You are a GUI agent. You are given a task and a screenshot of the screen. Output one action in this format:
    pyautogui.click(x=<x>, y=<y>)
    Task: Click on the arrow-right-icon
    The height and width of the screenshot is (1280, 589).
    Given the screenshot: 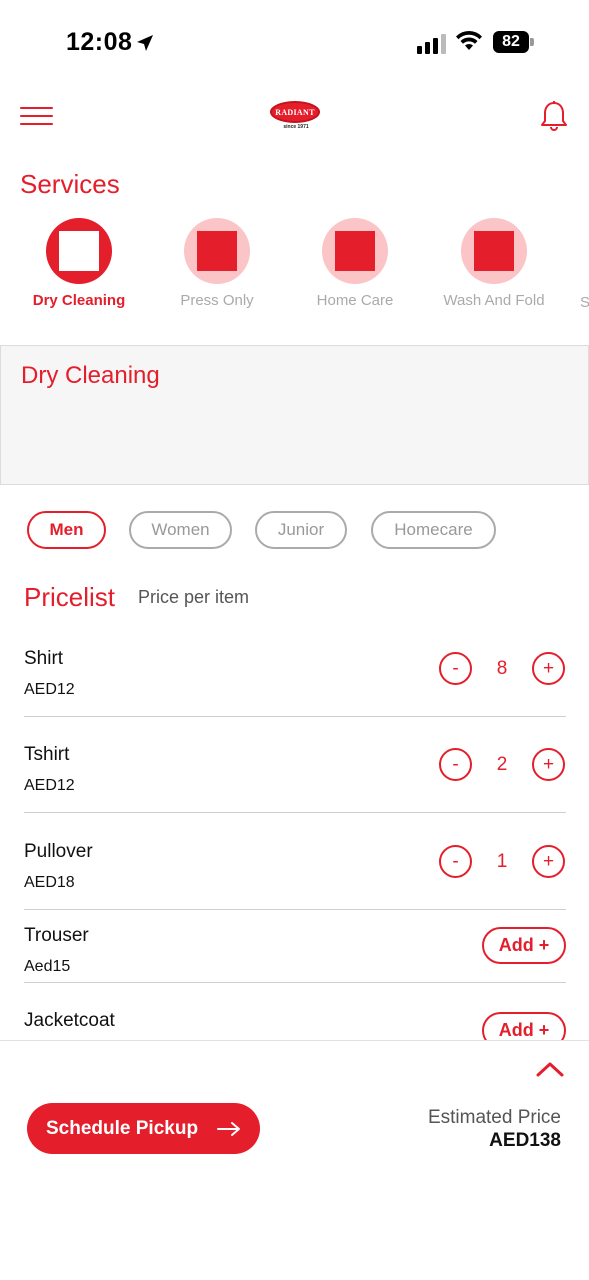 What is the action you would take?
    pyautogui.click(x=228, y=1129)
    